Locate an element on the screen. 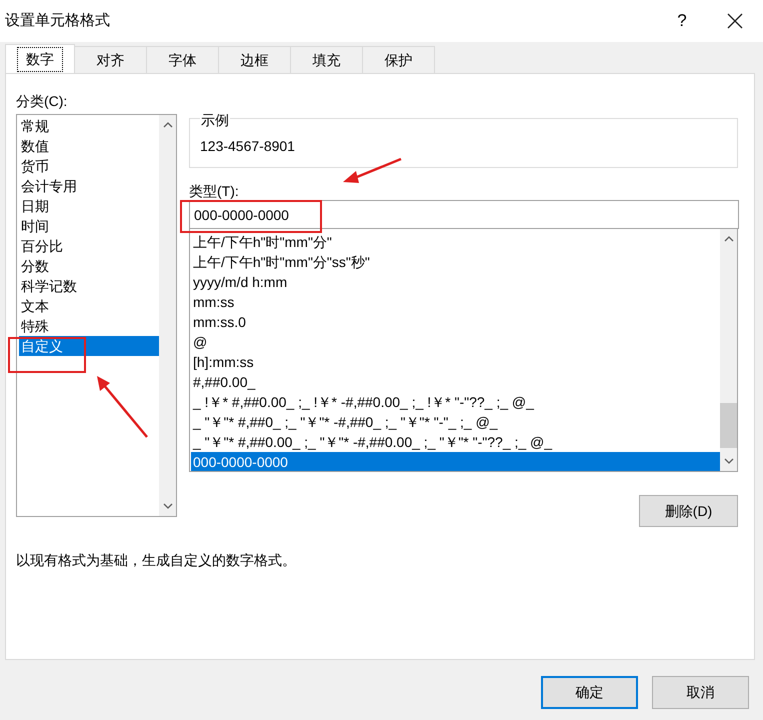 The image size is (763, 720). format-item: _ !￥* #,##0.00_ ;_ !￥* -#,##0.00_ ;_ !￥* "-"??_ ;_ @_ is located at coordinates (455, 402).